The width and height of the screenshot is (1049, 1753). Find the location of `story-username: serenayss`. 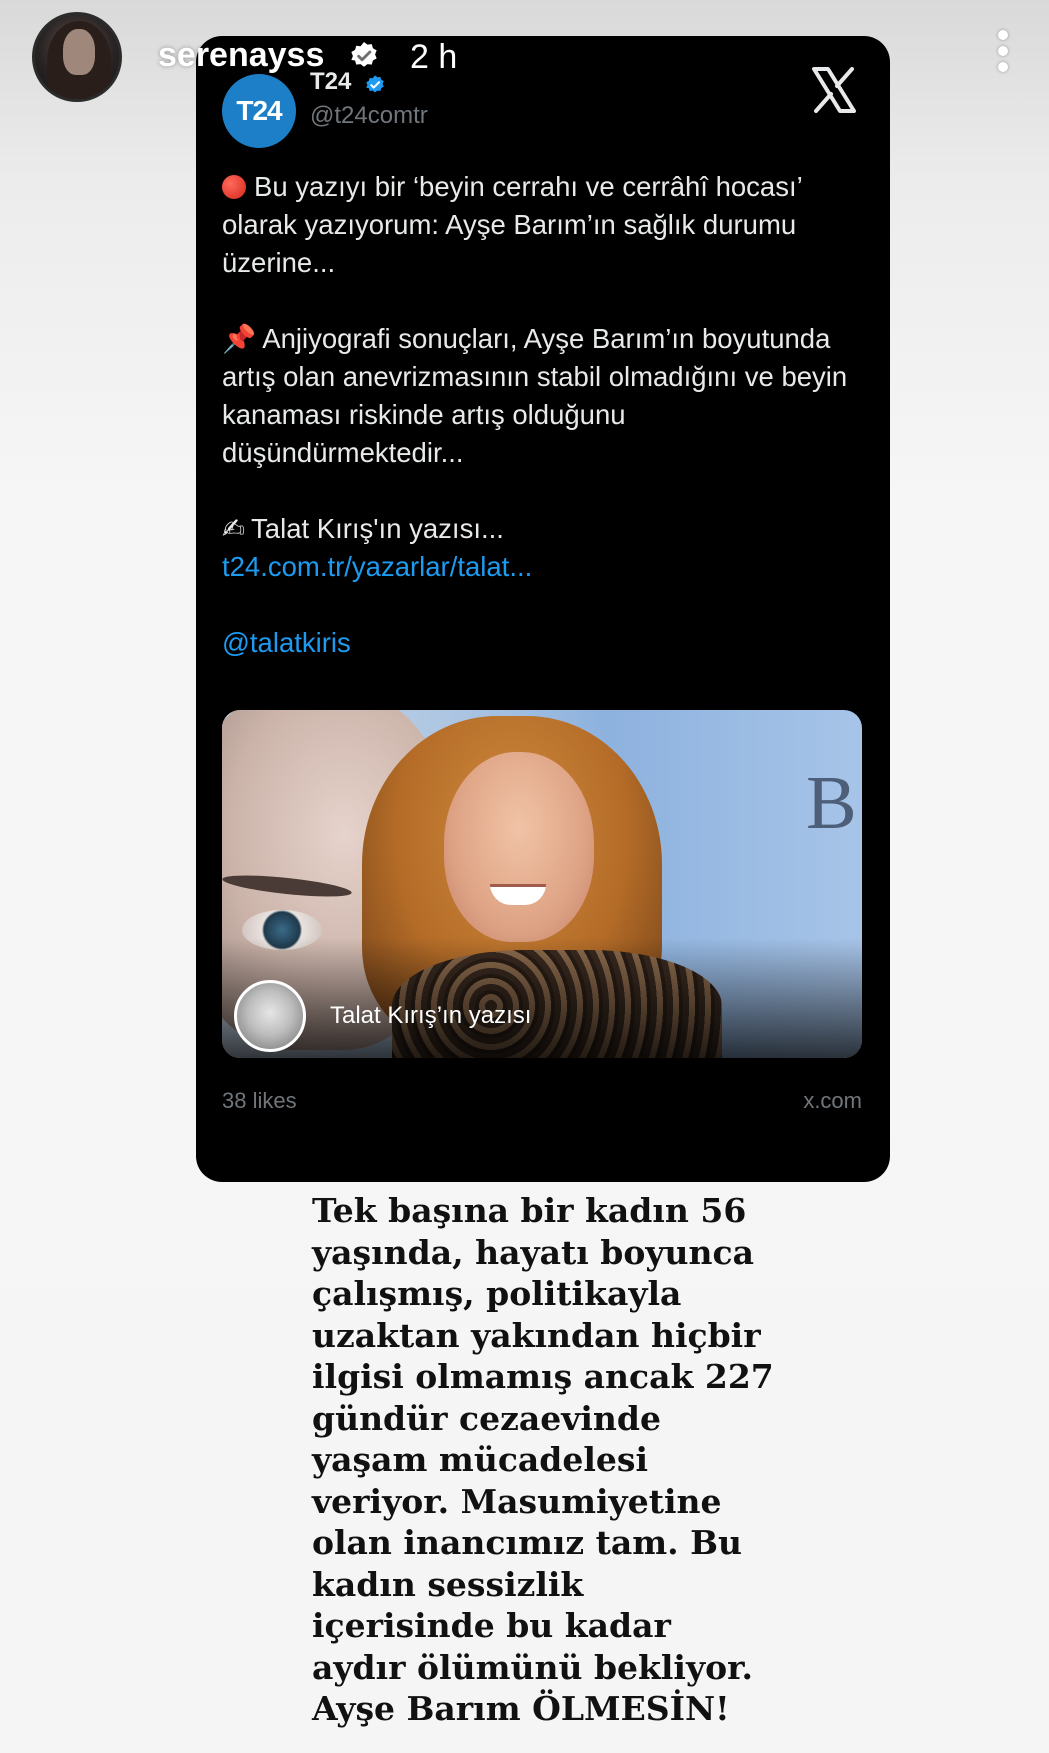

story-username: serenayss is located at coordinates (241, 55).